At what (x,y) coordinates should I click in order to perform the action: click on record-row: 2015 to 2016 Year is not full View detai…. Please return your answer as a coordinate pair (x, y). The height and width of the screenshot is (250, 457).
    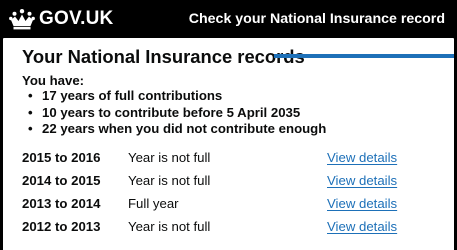
    Looking at the image, I should click on (237, 159).